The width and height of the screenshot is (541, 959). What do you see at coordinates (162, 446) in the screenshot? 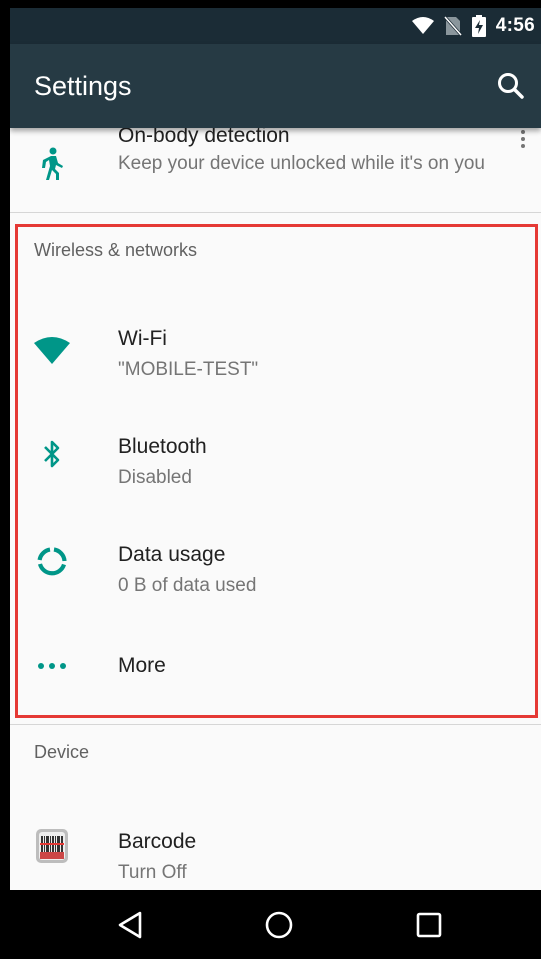
I see `list-item-title: Bluetooth` at bounding box center [162, 446].